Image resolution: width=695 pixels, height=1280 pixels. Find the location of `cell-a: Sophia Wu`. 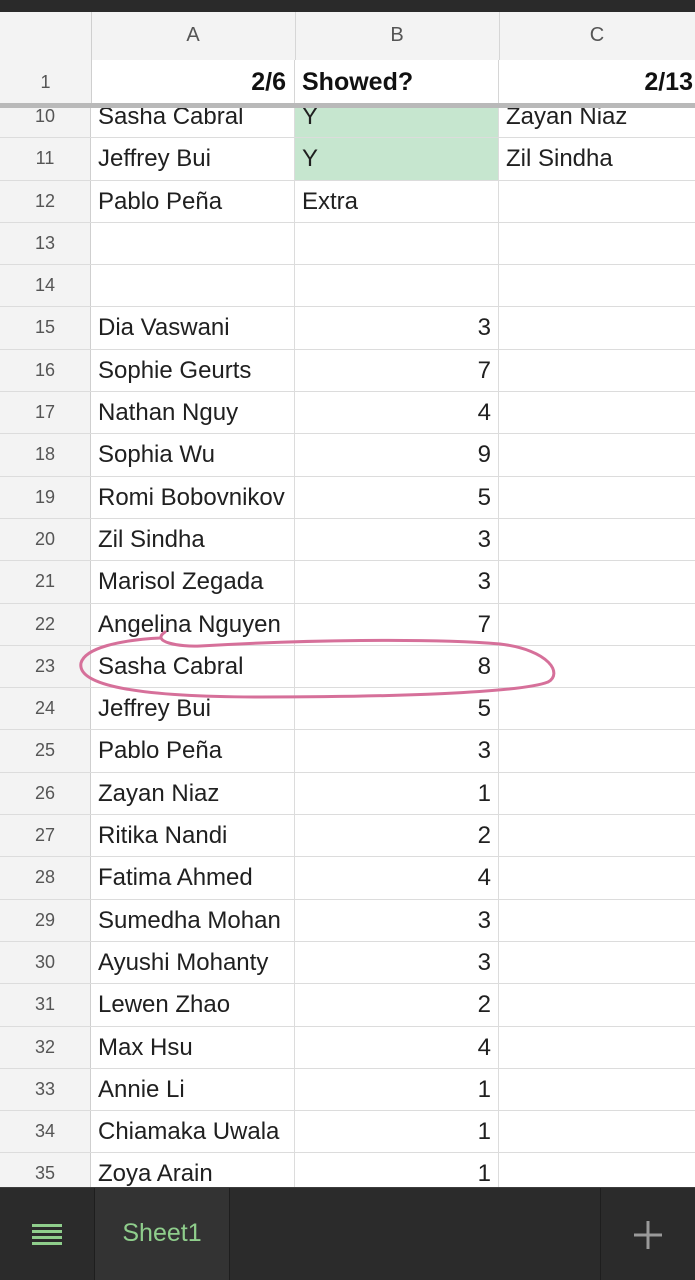

cell-a: Sophia Wu is located at coordinates (193, 455).